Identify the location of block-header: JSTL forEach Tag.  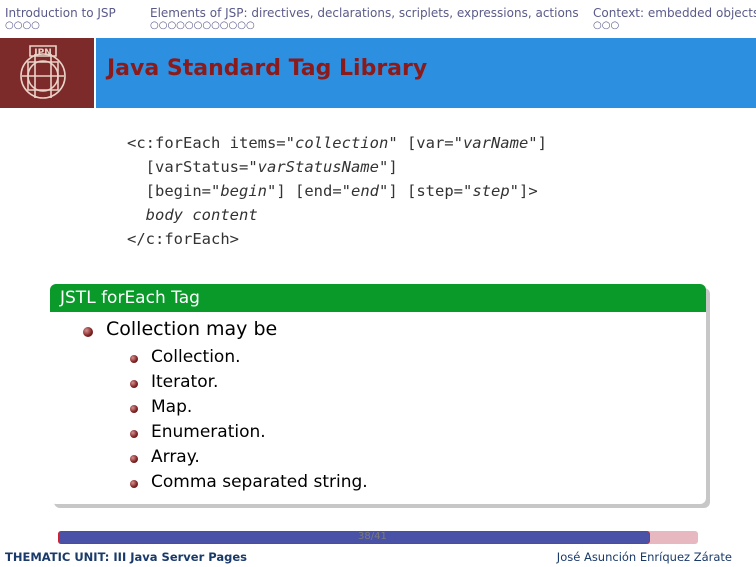
(378, 298).